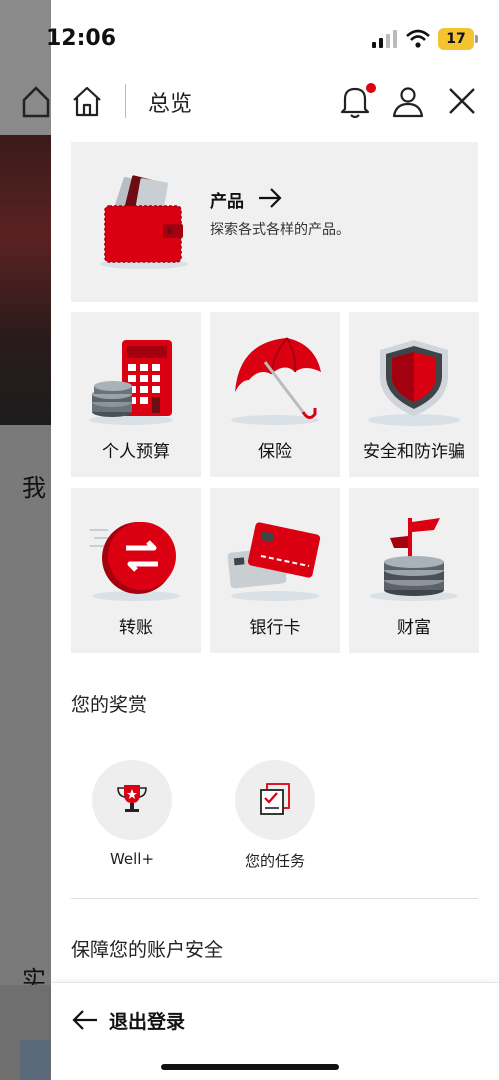 Image resolution: width=499 pixels, height=1080 pixels. Describe the element at coordinates (414, 452) in the screenshot. I see `tile-label: 安全和防诈骗` at that location.